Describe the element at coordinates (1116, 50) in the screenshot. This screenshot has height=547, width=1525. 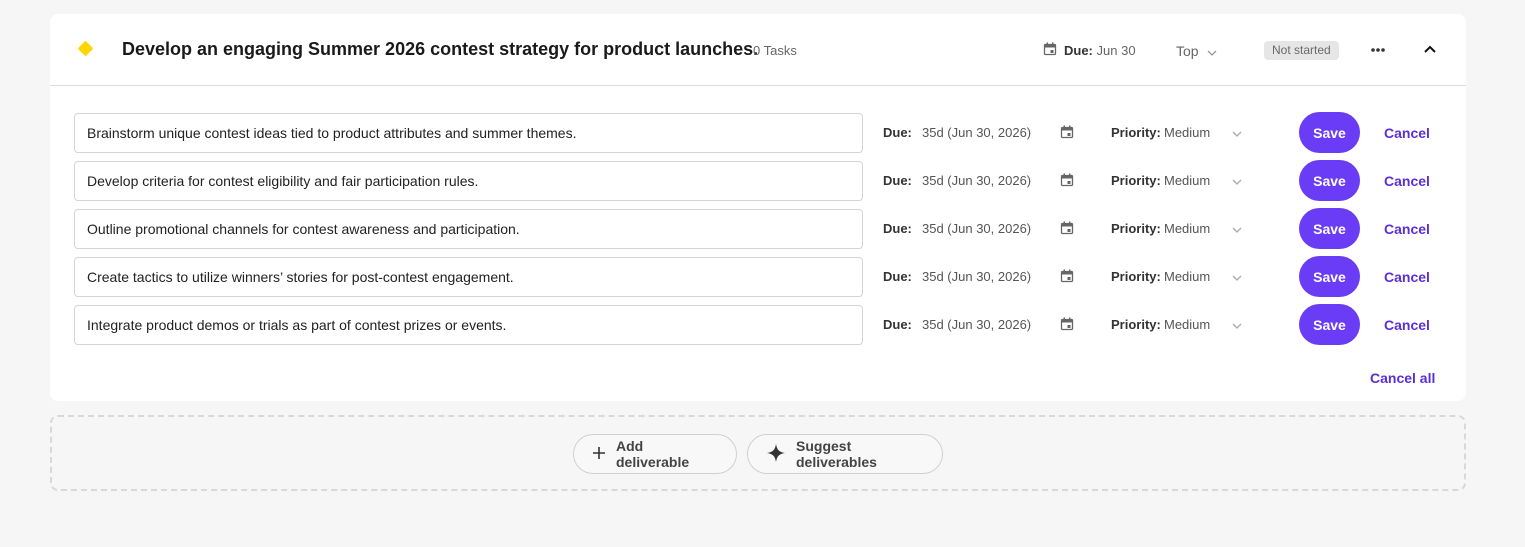
I see `goal-due-value: Jun 30` at that location.